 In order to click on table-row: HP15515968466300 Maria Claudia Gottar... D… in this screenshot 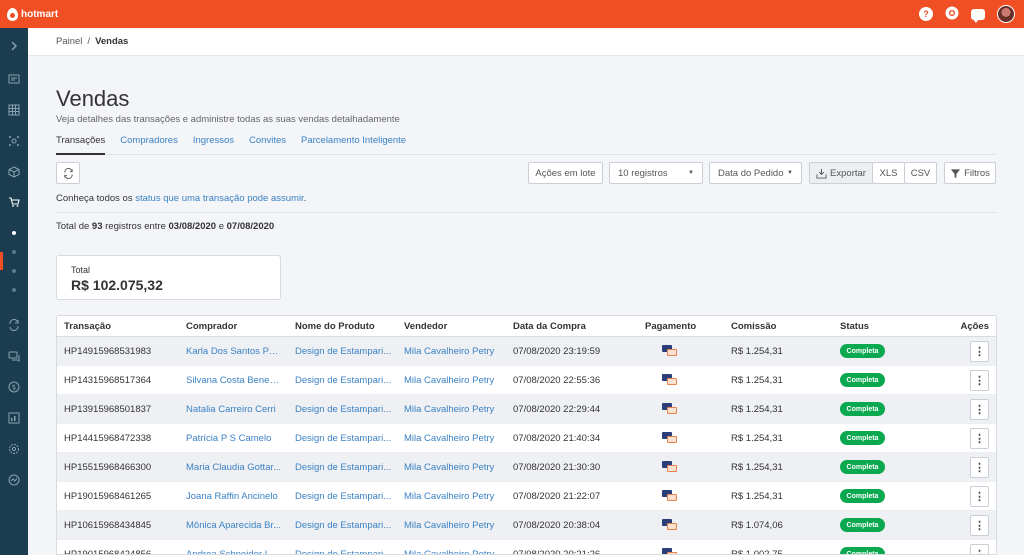, I will do `click(526, 467)`.